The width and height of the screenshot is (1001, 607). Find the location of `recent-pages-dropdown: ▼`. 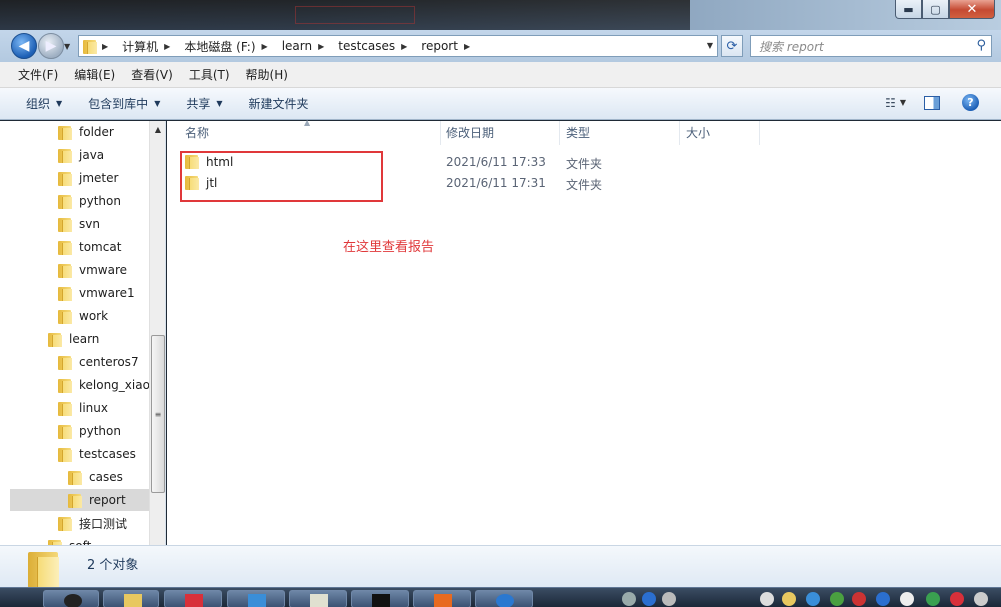

recent-pages-dropdown: ▼ is located at coordinates (67, 46).